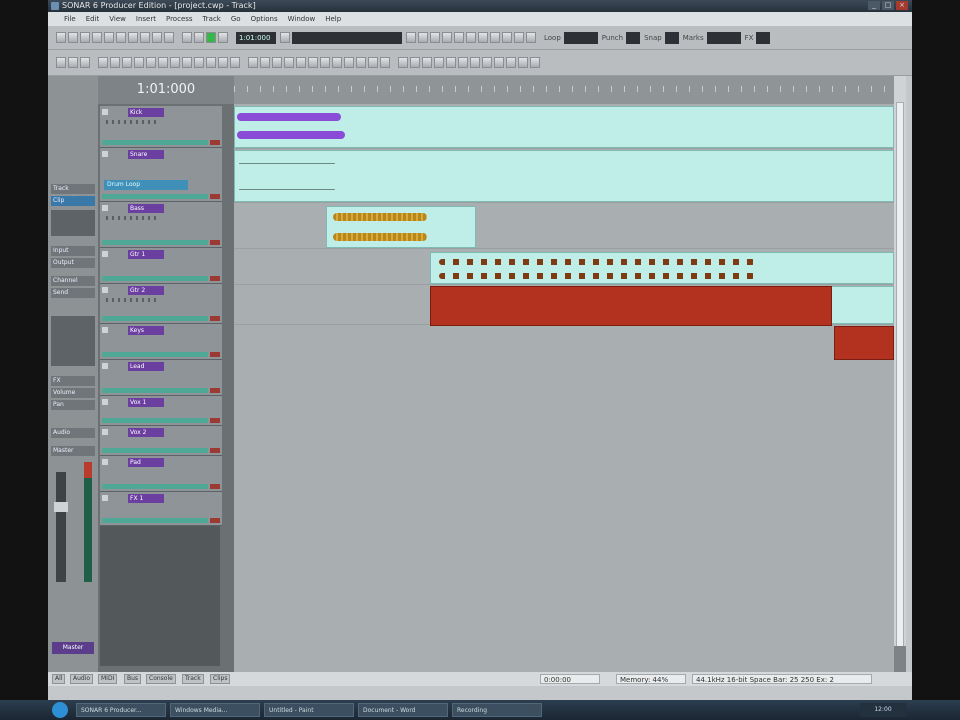 The width and height of the screenshot is (960, 720). What do you see at coordinates (223, 37) in the screenshot?
I see `record-button` at bounding box center [223, 37].